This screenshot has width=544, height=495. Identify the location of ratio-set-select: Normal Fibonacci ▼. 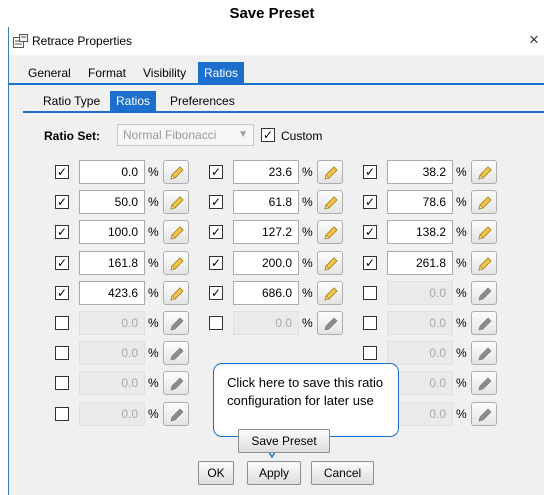
(185, 135).